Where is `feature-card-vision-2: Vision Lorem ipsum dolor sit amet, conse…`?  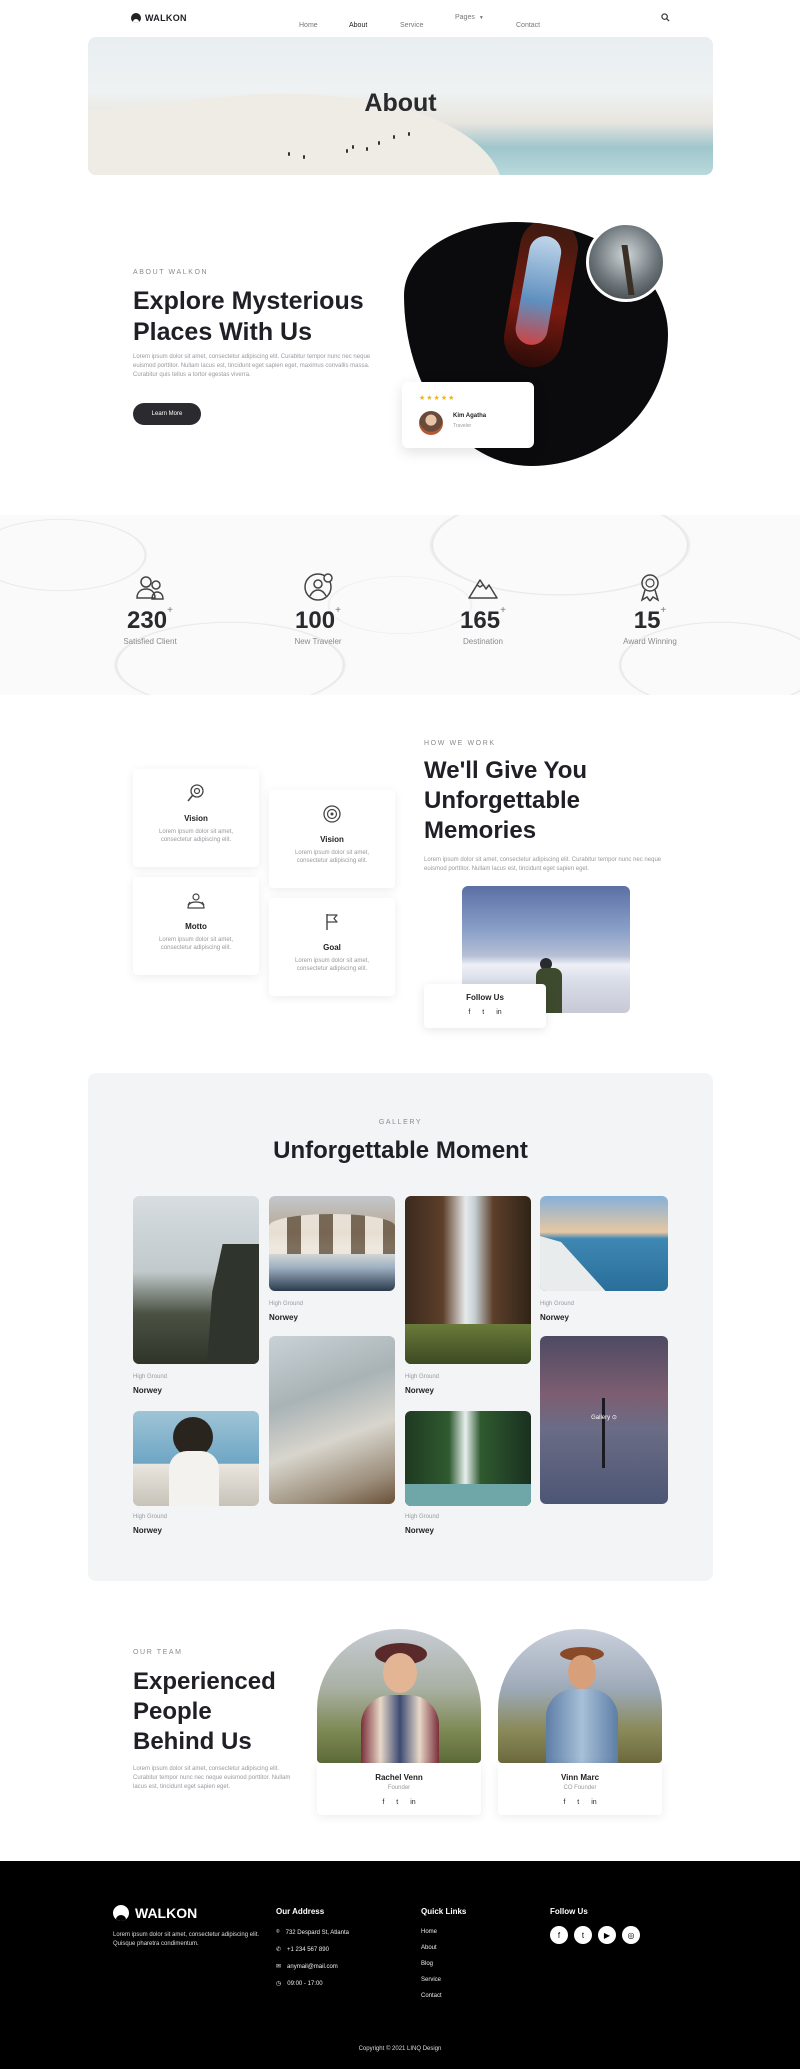
feature-card-vision-2: Vision Lorem ipsum dolor sit amet, conse… is located at coordinates (332, 839).